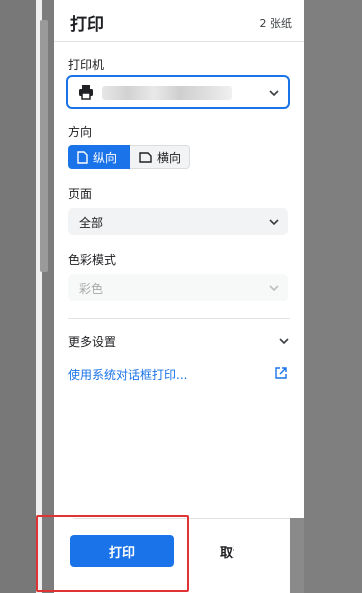 Image resolution: width=362 pixels, height=593 pixels. What do you see at coordinates (167, 93) in the screenshot?
I see `printer-name-blurred` at bounding box center [167, 93].